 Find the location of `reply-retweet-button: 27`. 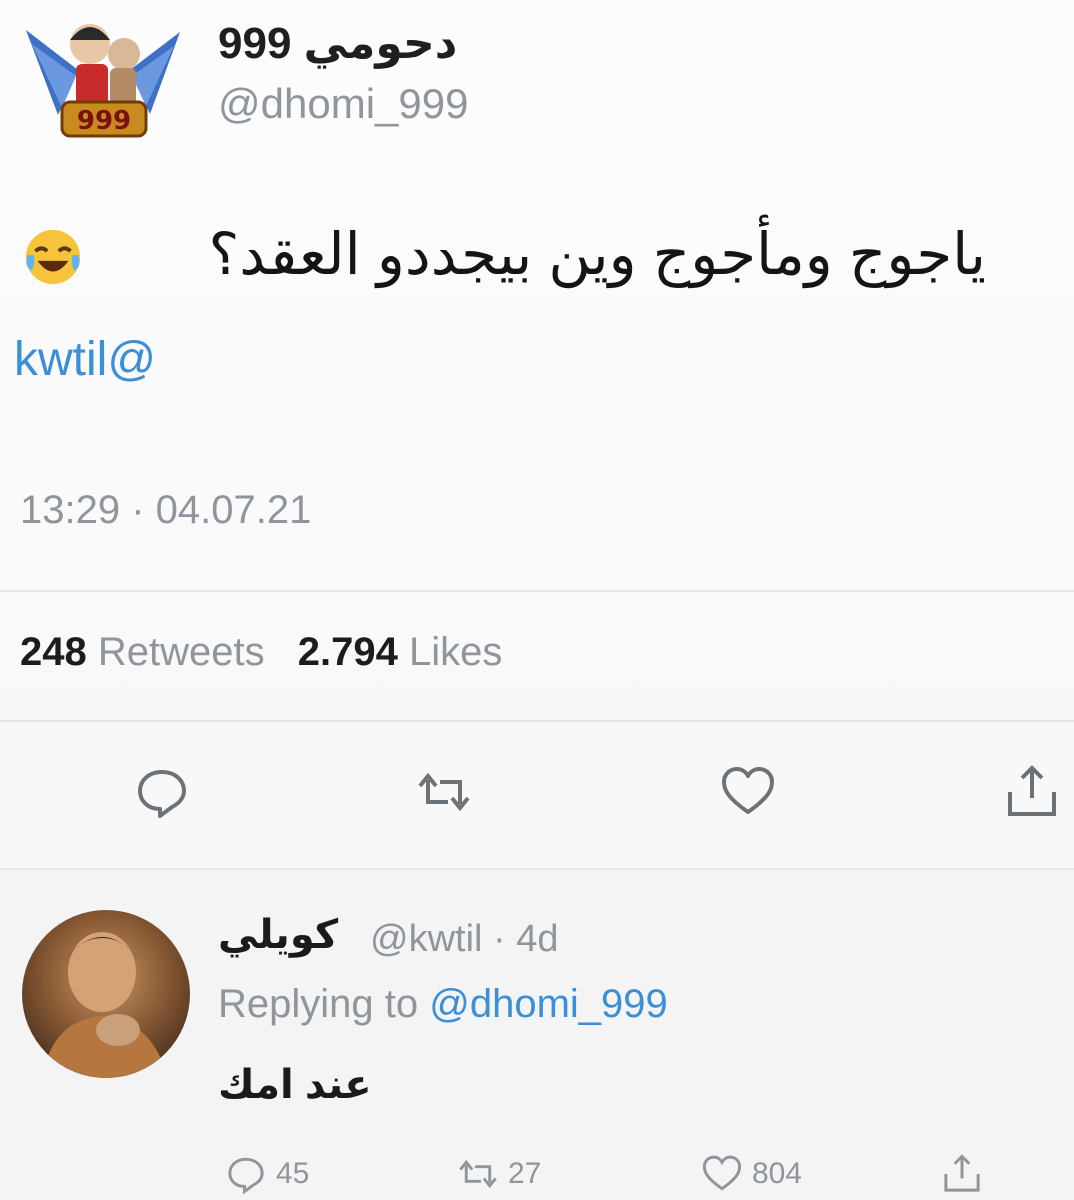

reply-retweet-button: 27 is located at coordinates (498, 1174).